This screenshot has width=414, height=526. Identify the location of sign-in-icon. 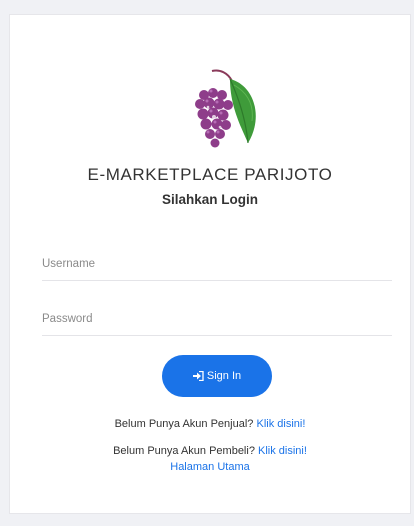
(198, 376).